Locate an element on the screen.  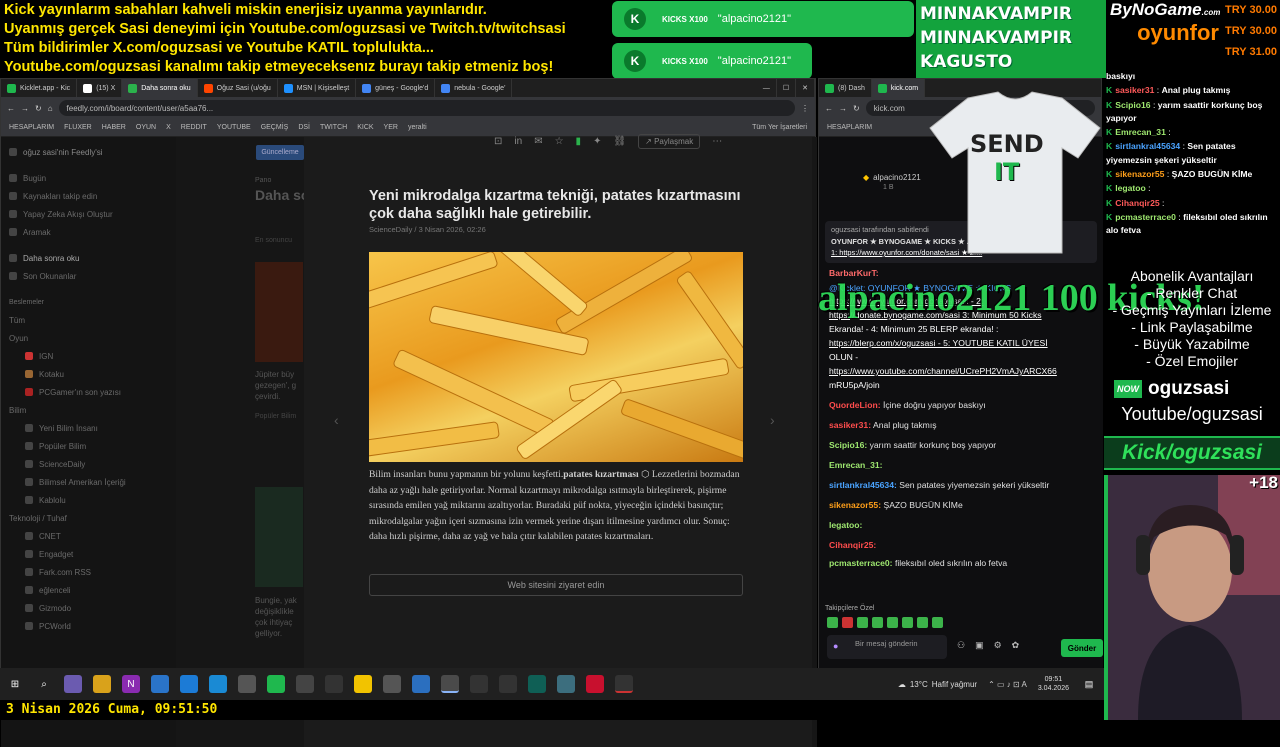
share-button: ↗ Paylaşmak is located at coordinates (669, 141).